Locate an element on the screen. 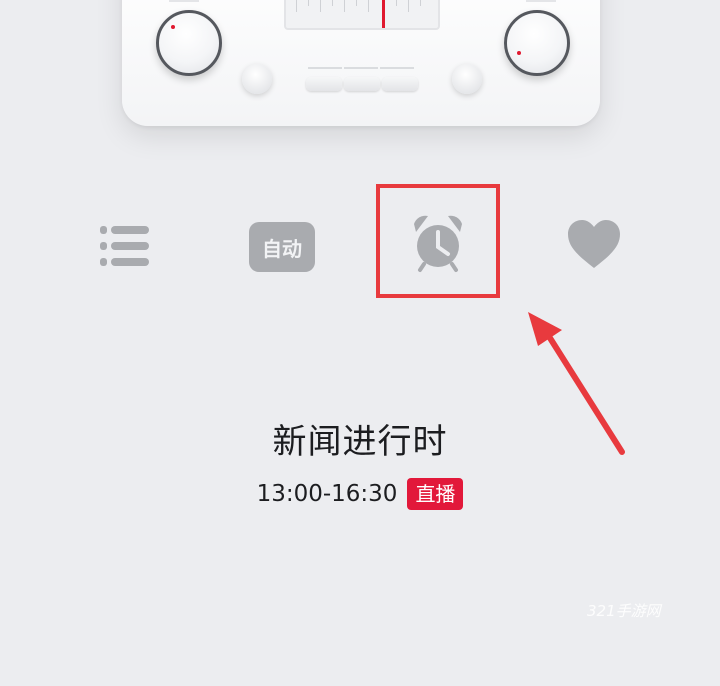 The height and width of the screenshot is (686, 720). tuning-needle is located at coordinates (383, 14).